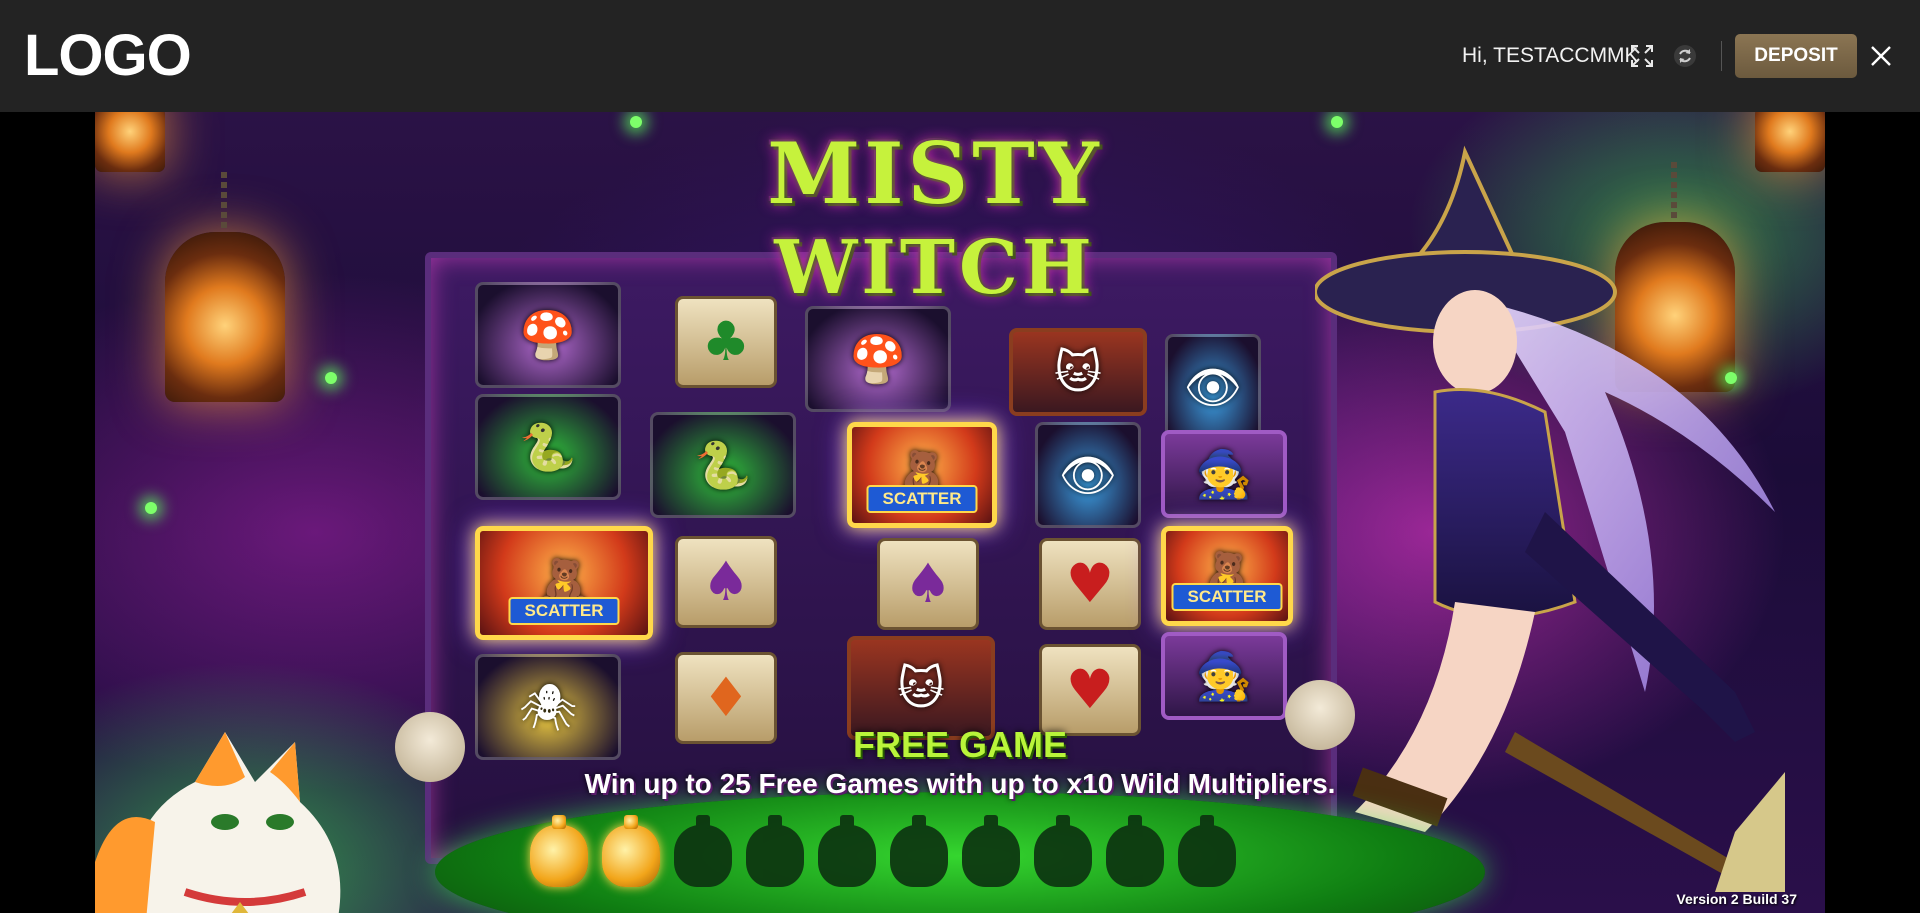 Image resolution: width=1920 pixels, height=913 pixels. I want to click on free-game-title: FREE GAME, so click(959, 744).